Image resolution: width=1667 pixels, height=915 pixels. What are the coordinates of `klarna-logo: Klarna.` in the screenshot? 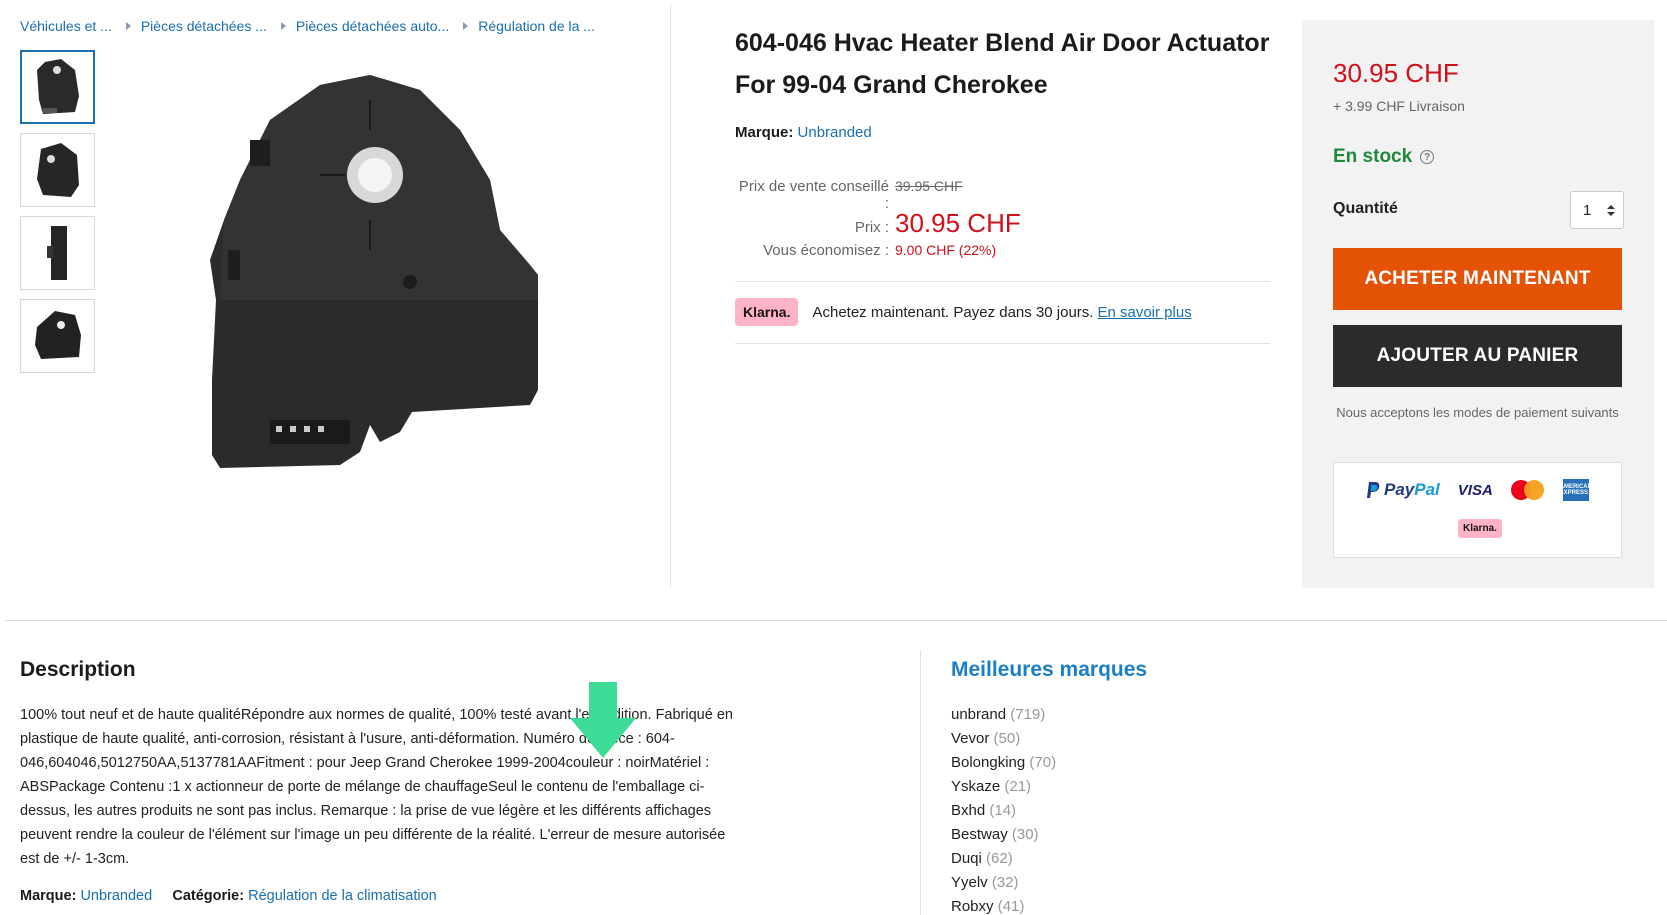 It's located at (767, 312).